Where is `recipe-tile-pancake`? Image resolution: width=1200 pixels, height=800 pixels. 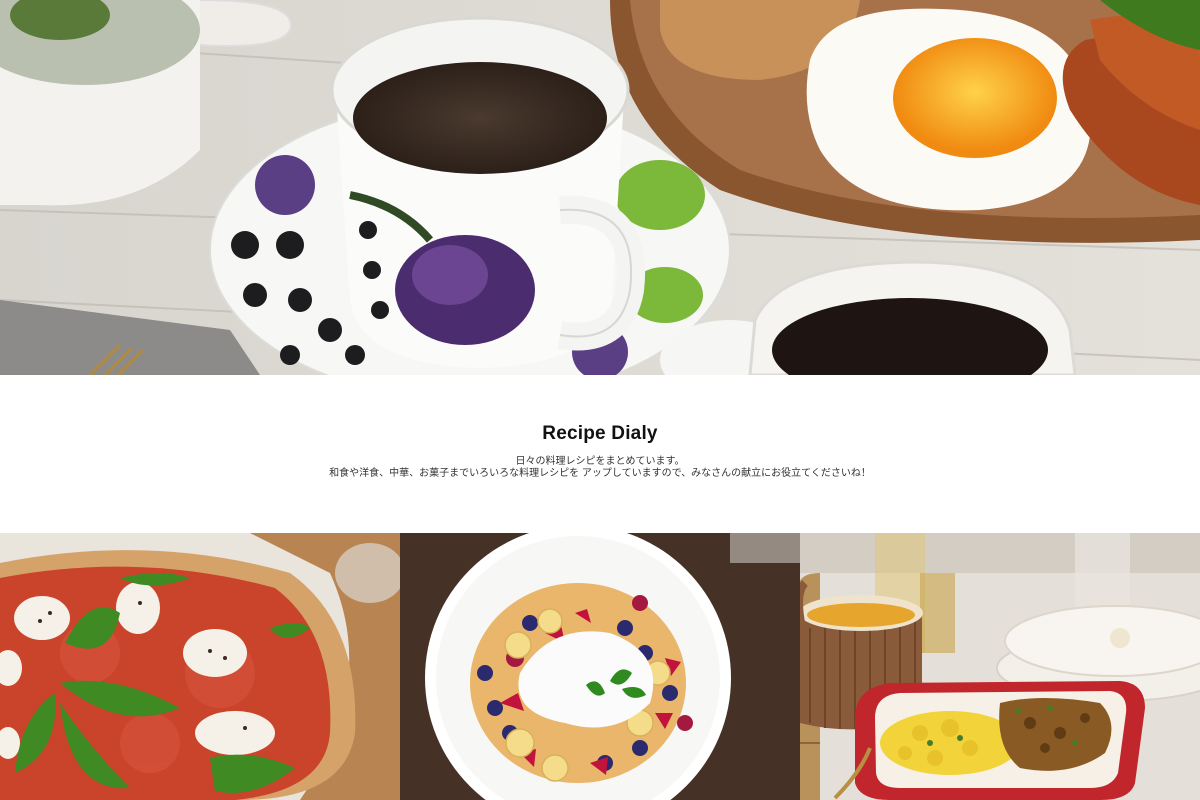 recipe-tile-pancake is located at coordinates (600, 666).